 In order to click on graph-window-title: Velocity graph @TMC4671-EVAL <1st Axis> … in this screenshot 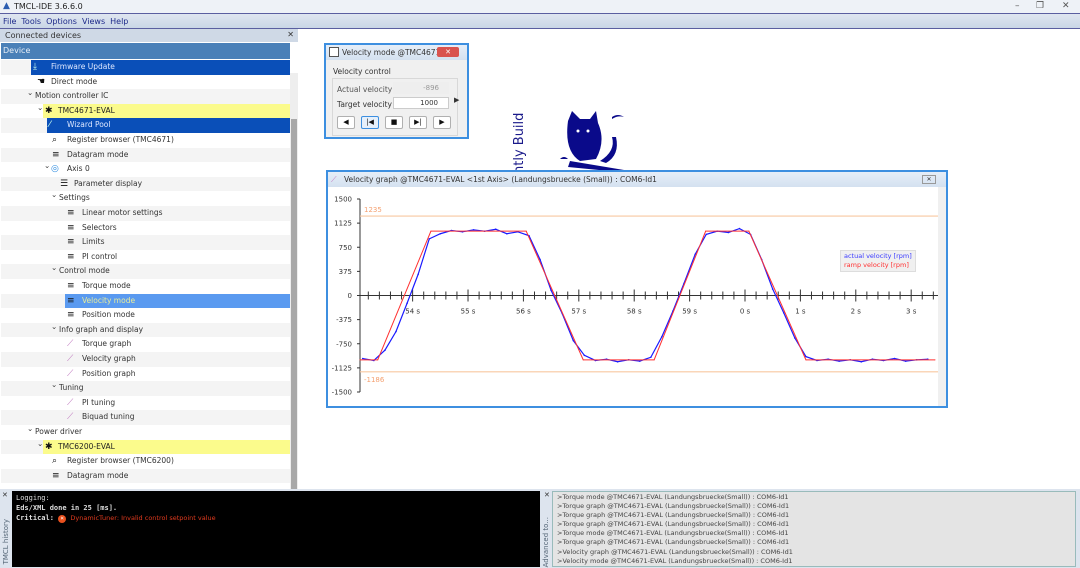, I will do `click(500, 179)`.